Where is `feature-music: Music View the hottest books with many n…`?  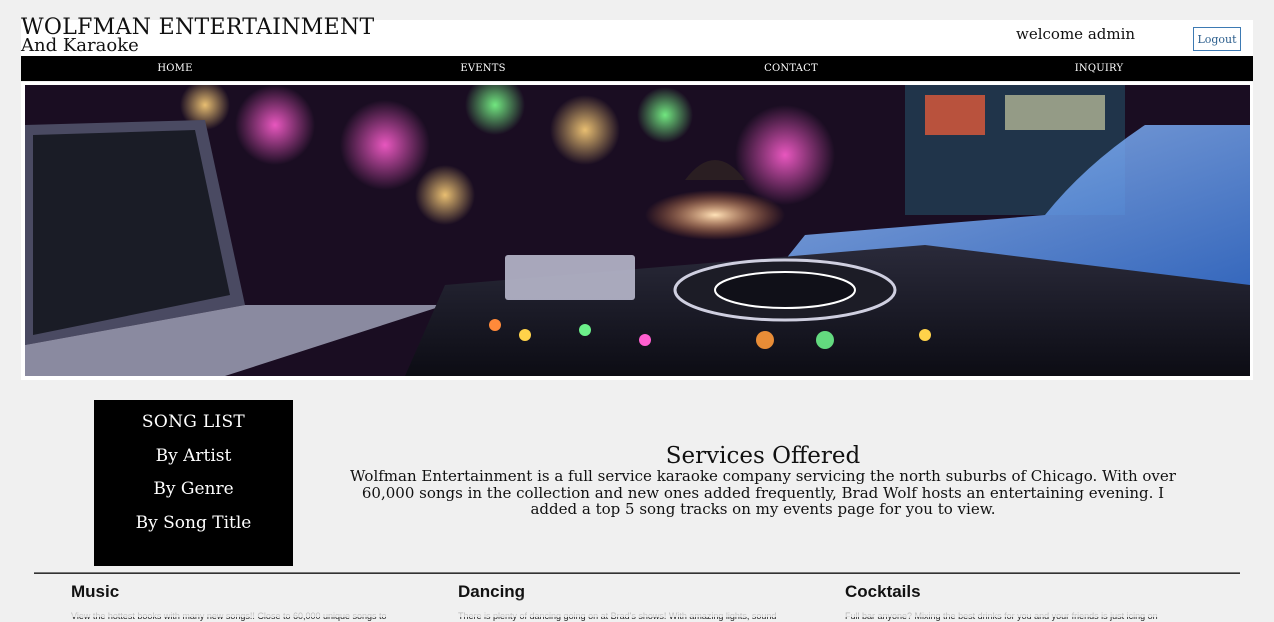
feature-music: Music View the hottest books with many n… is located at coordinates (251, 602).